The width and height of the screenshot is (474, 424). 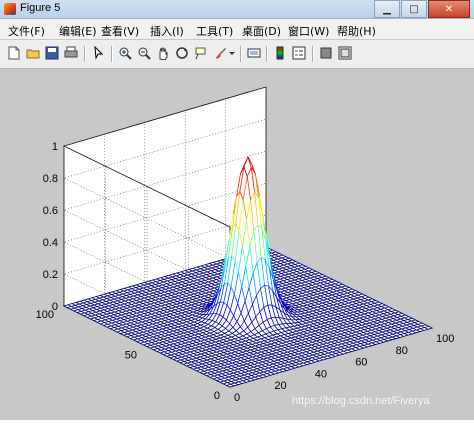 What do you see at coordinates (50, 179) in the screenshot?
I see `z-tick-label: 0.8` at bounding box center [50, 179].